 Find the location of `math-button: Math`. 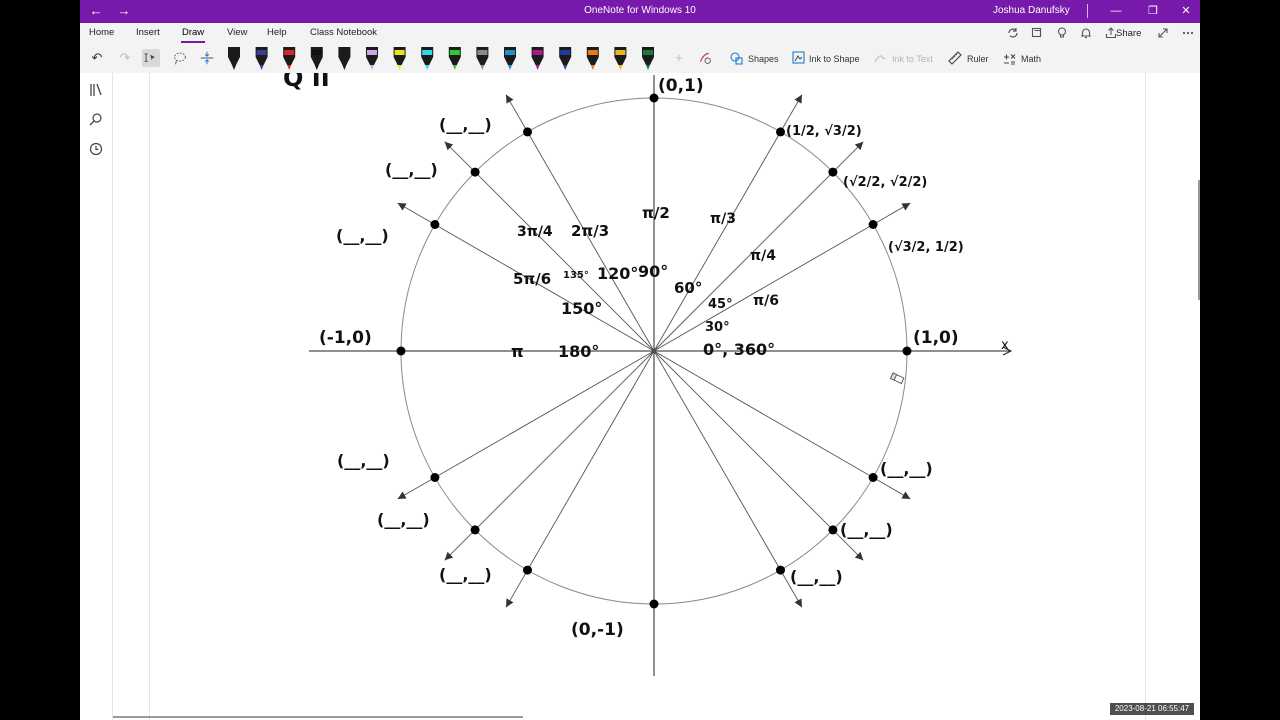

math-button: Math is located at coordinates (1031, 59).